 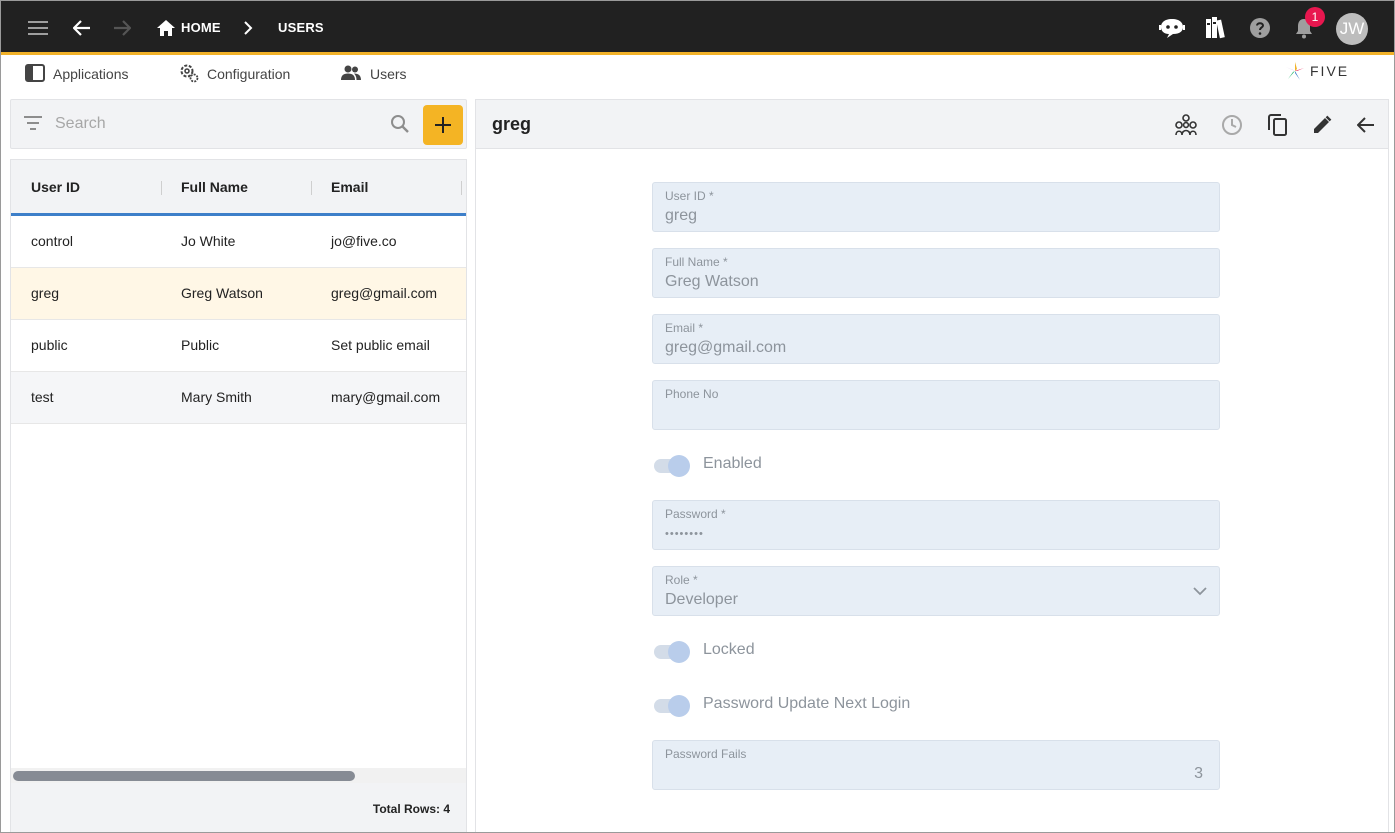 What do you see at coordinates (349, 187) in the screenshot?
I see `column-header-email: Email` at bounding box center [349, 187].